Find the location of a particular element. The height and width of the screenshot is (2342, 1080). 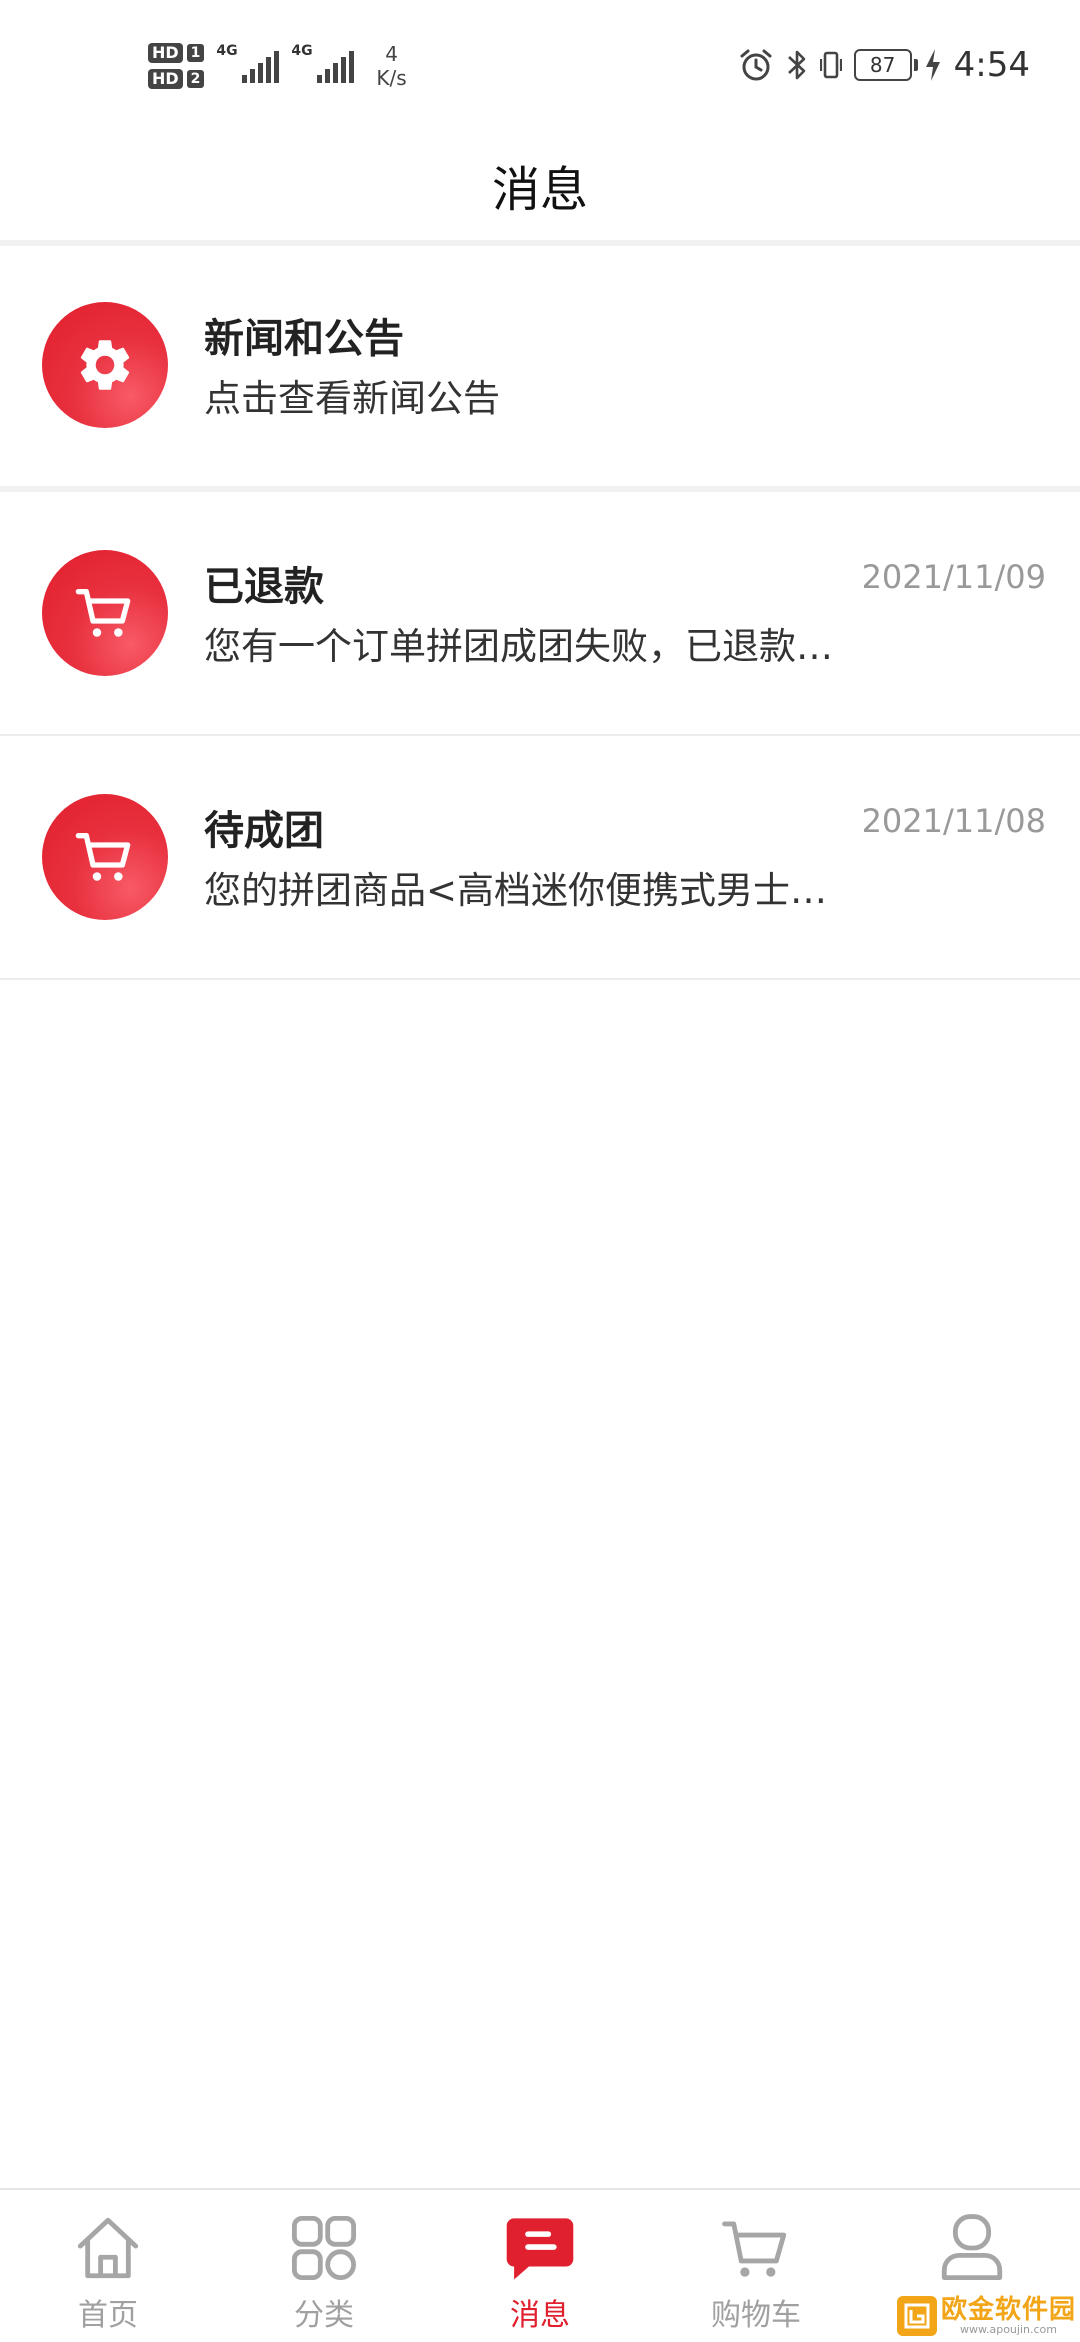

nav-messages: 消息 is located at coordinates (540, 2266).